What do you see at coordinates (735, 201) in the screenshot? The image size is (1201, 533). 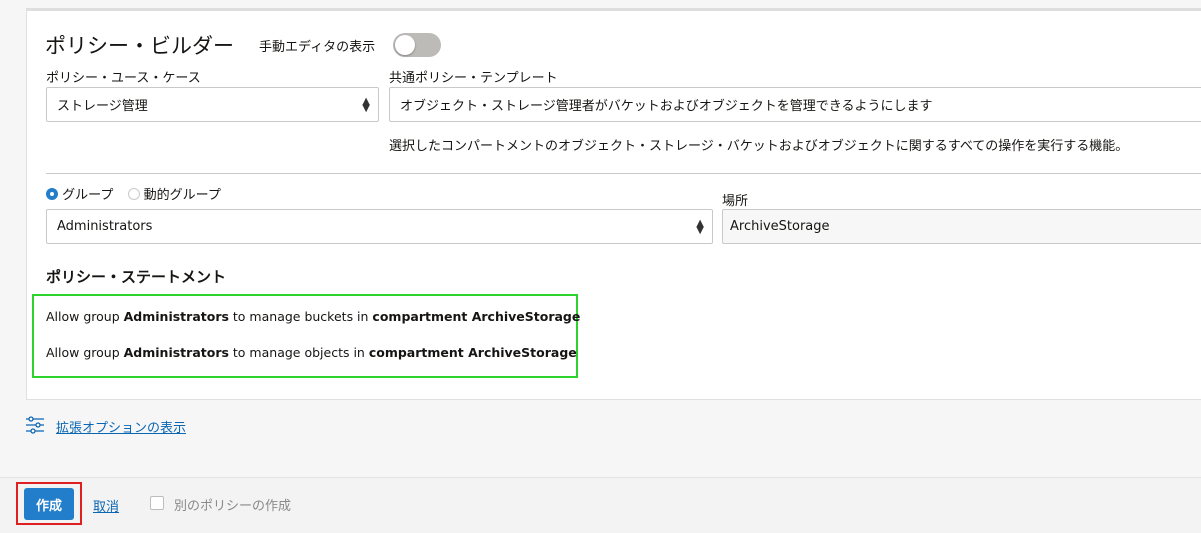 I see `location-label: 場所` at bounding box center [735, 201].